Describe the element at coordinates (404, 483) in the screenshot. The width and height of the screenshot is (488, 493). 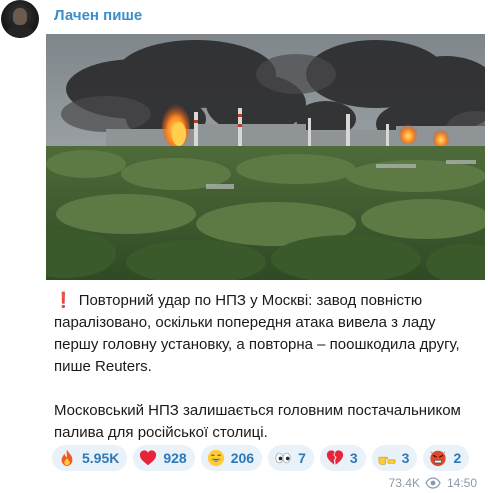
I see `view-count: 73.4K` at that location.